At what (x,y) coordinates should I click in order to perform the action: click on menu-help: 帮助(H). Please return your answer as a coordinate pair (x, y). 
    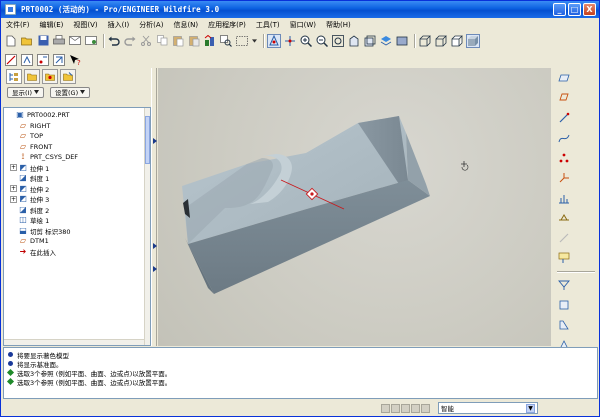
    Looking at the image, I should click on (338, 25).